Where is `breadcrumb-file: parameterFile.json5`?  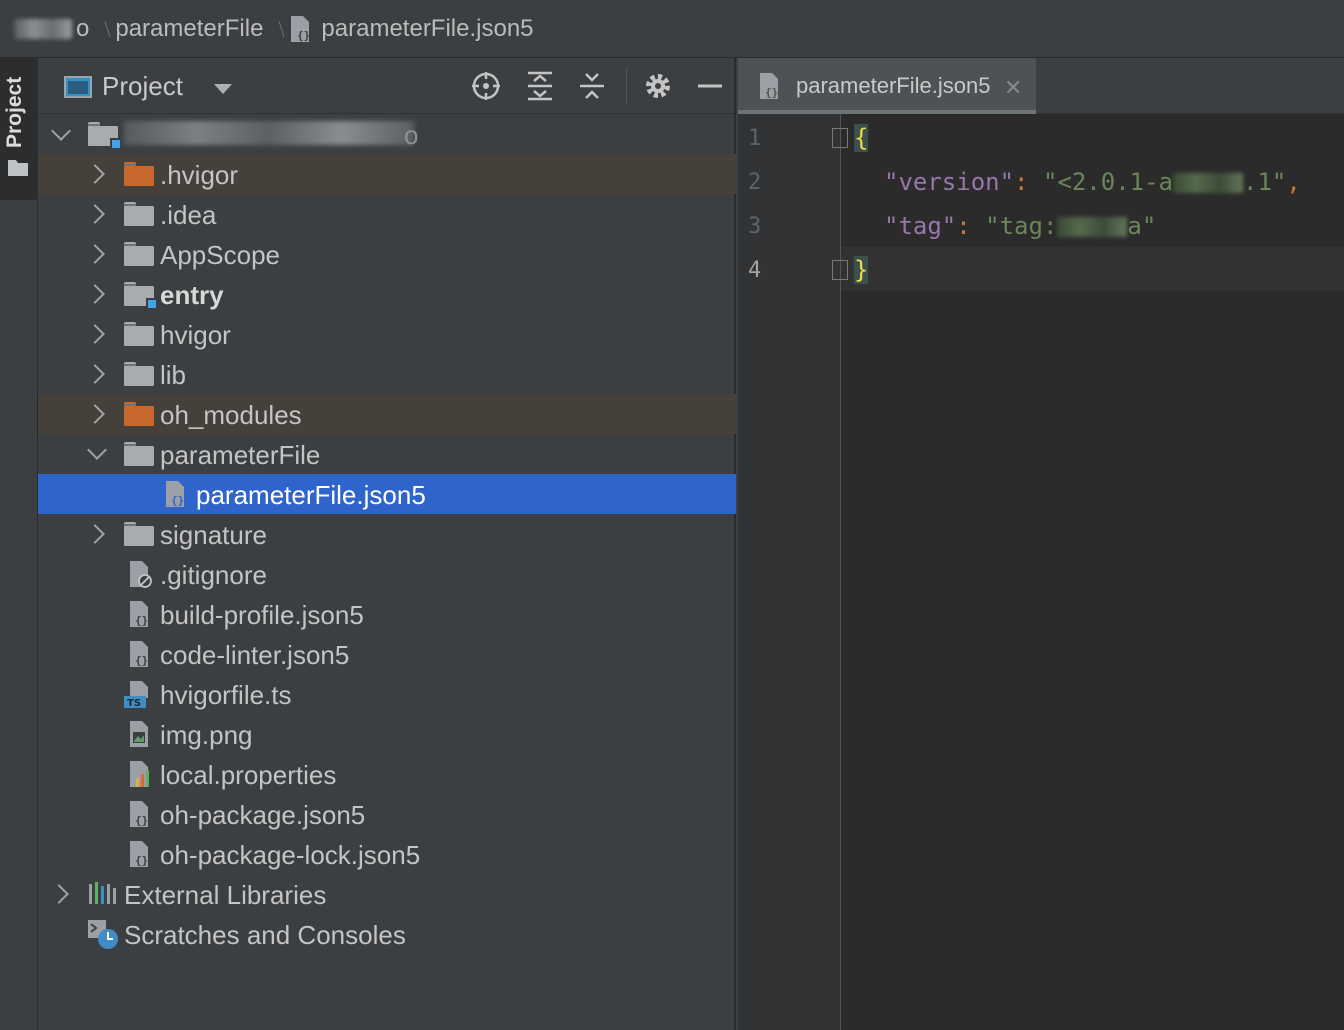 breadcrumb-file: parameterFile.json5 is located at coordinates (427, 29).